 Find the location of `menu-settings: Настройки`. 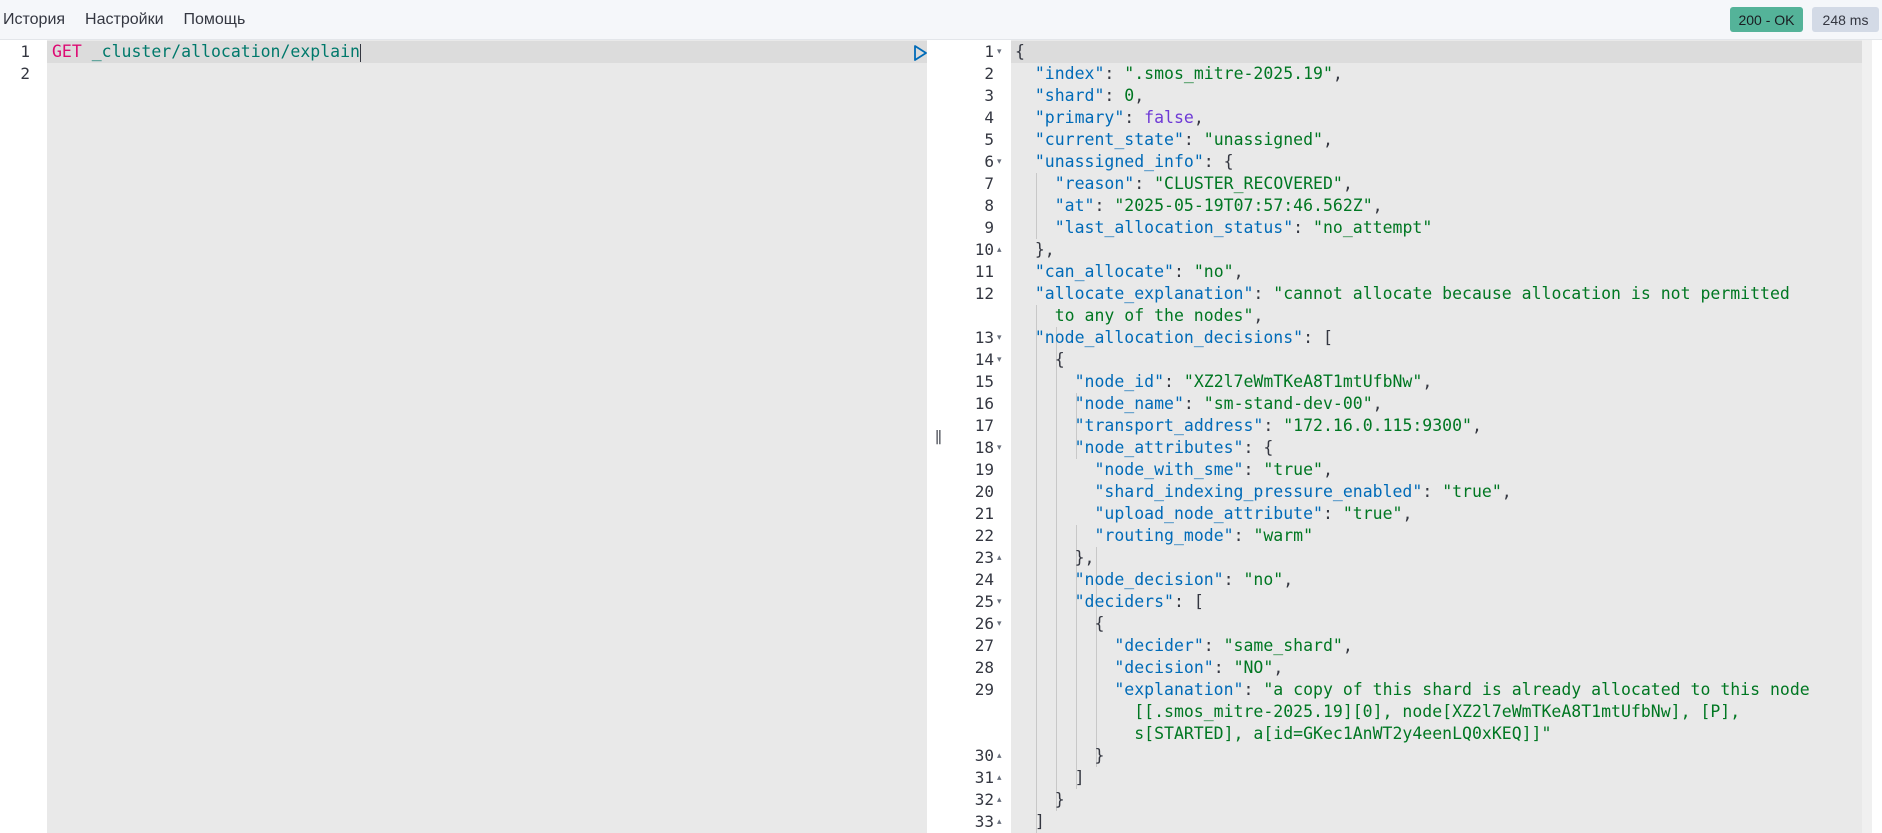

menu-settings: Настройки is located at coordinates (124, 20).